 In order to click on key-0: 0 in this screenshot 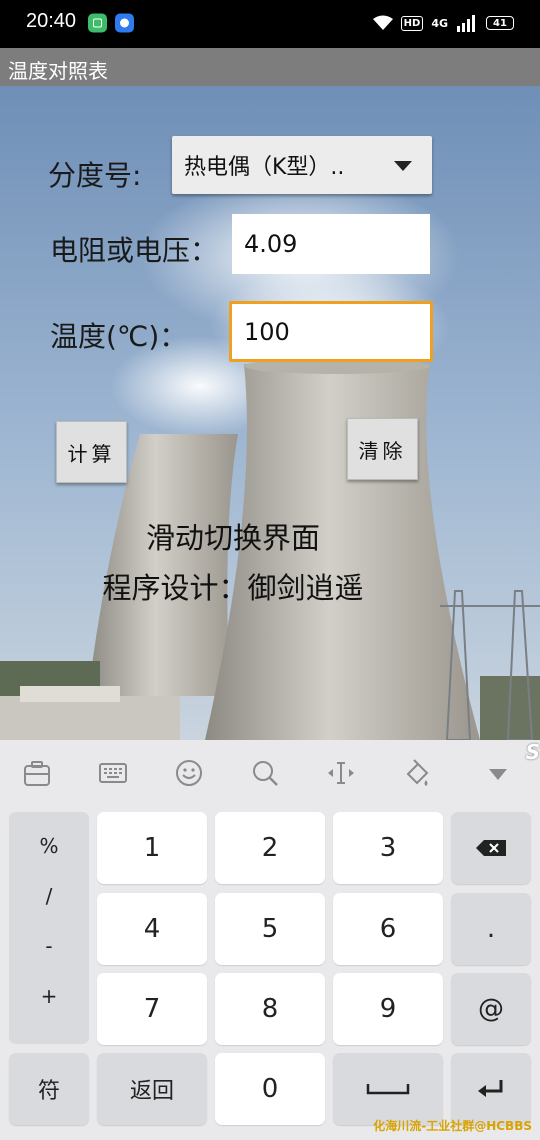, I will do `click(270, 1089)`.